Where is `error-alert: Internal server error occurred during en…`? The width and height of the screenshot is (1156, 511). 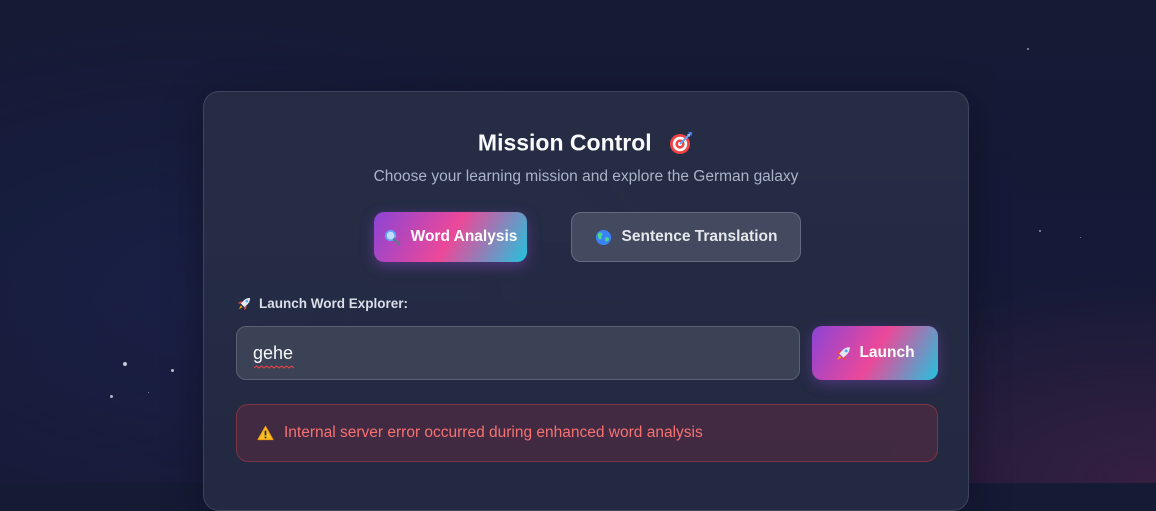
error-alert: Internal server error occurred during en… is located at coordinates (587, 433).